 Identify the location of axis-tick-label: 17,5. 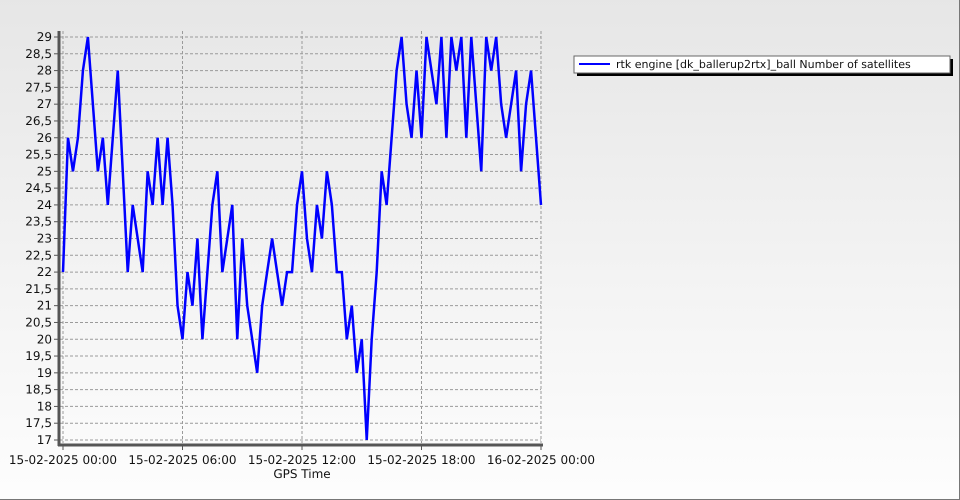
(38, 423).